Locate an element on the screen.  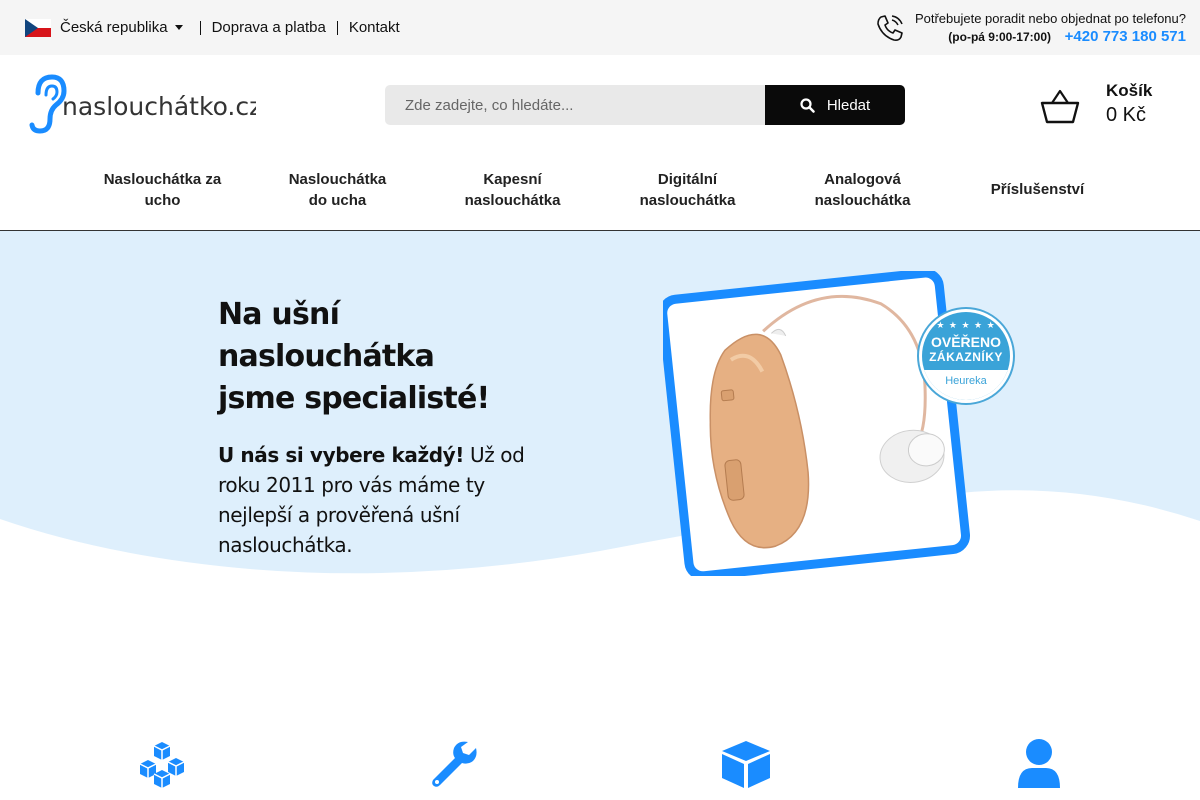
badge-line2: ZÁKAZNÍKY is located at coordinates (966, 357).